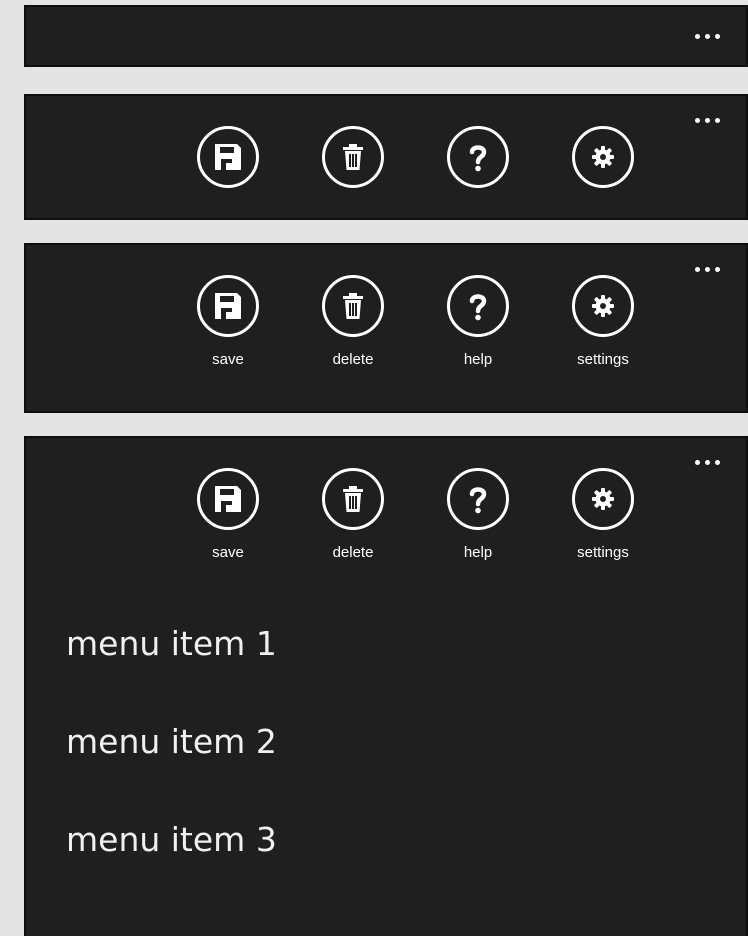 This screenshot has width=748, height=936. Describe the element at coordinates (386, 36) in the screenshot. I see `app-bar-minimized` at that location.